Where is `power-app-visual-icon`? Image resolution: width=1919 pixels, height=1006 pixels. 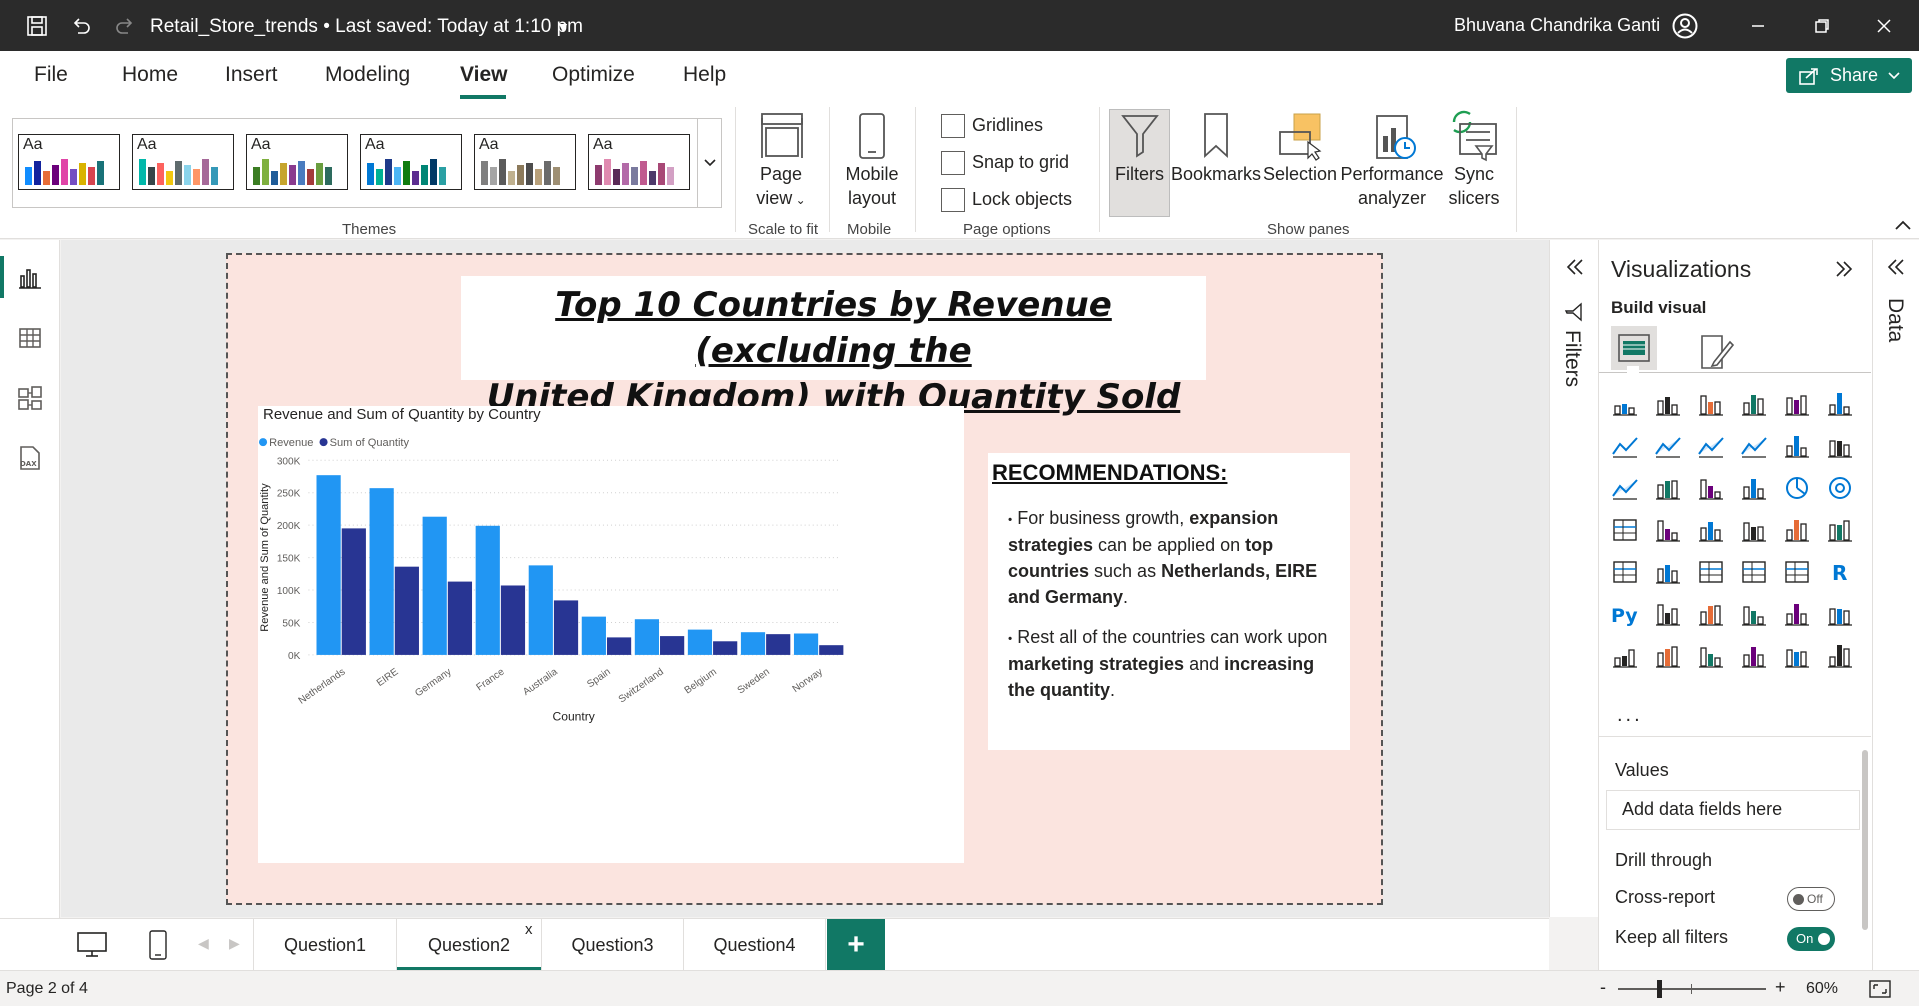
power-app-visual-icon is located at coordinates (1799, 658).